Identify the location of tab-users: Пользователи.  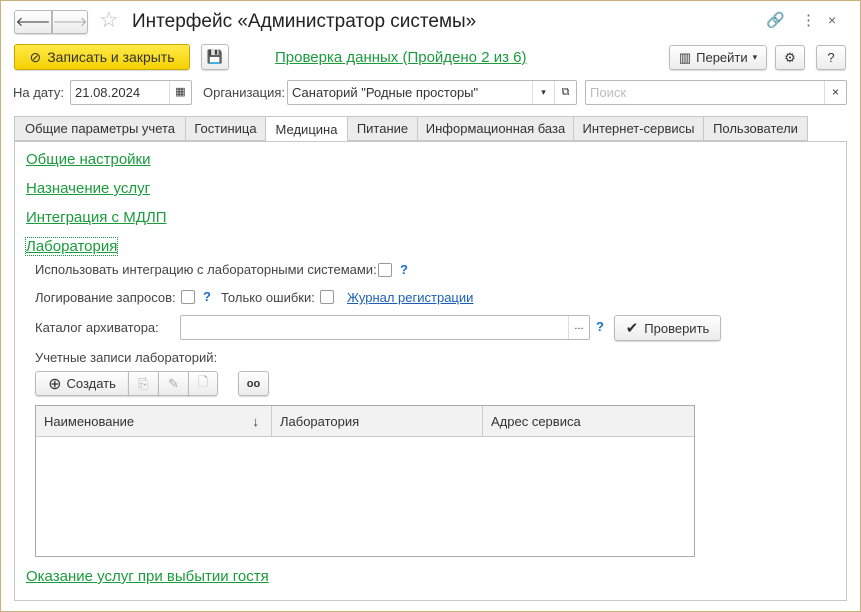
(755, 128).